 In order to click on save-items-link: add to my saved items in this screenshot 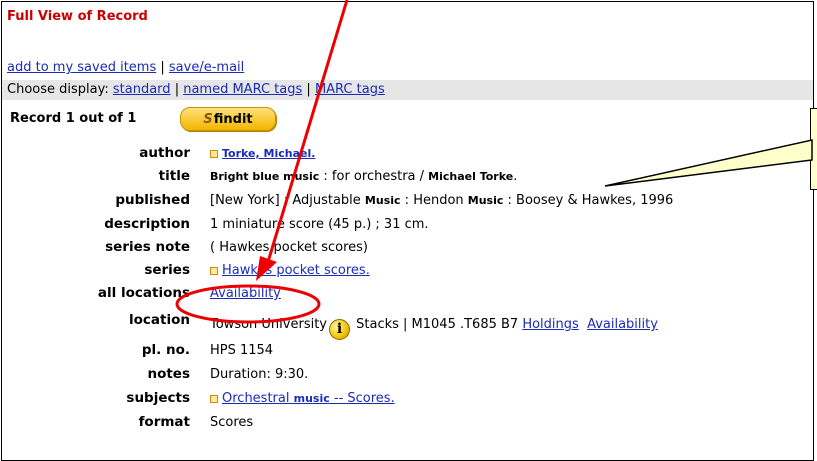, I will do `click(81, 67)`.